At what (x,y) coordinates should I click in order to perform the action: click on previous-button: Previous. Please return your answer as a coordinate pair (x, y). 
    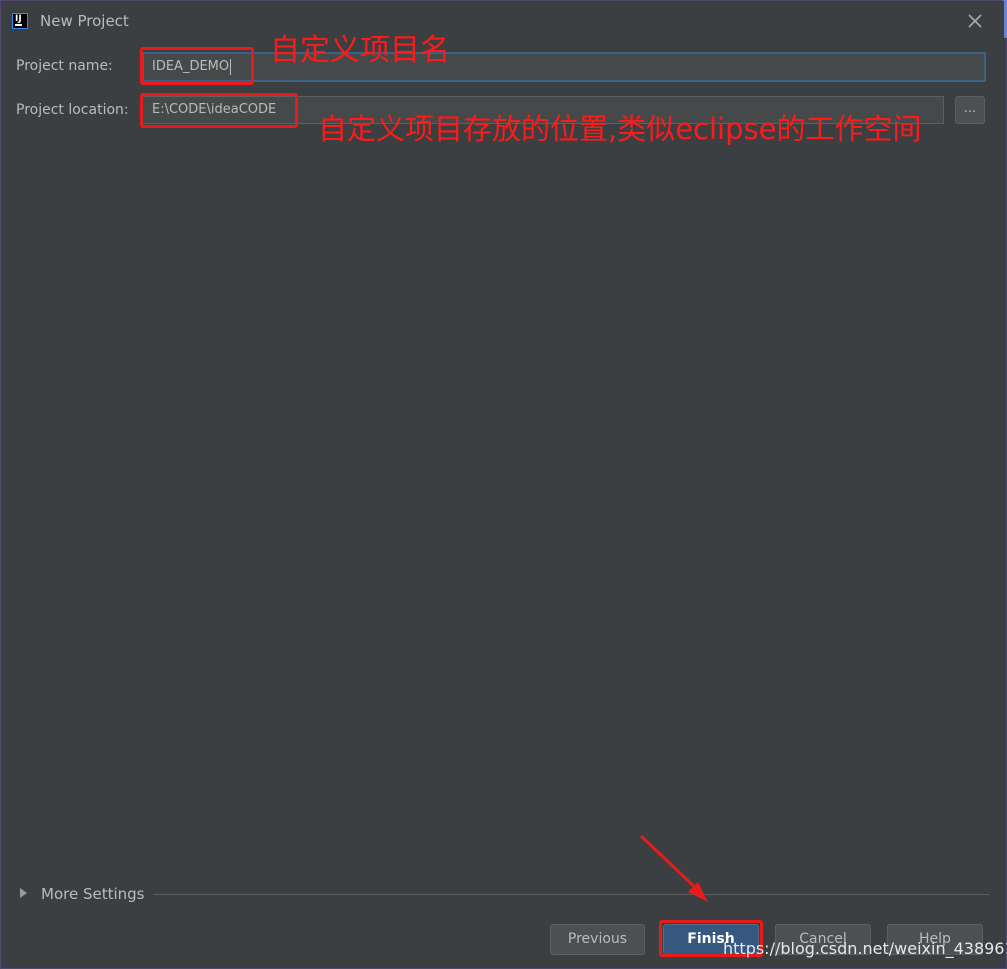
    Looking at the image, I should click on (597, 939).